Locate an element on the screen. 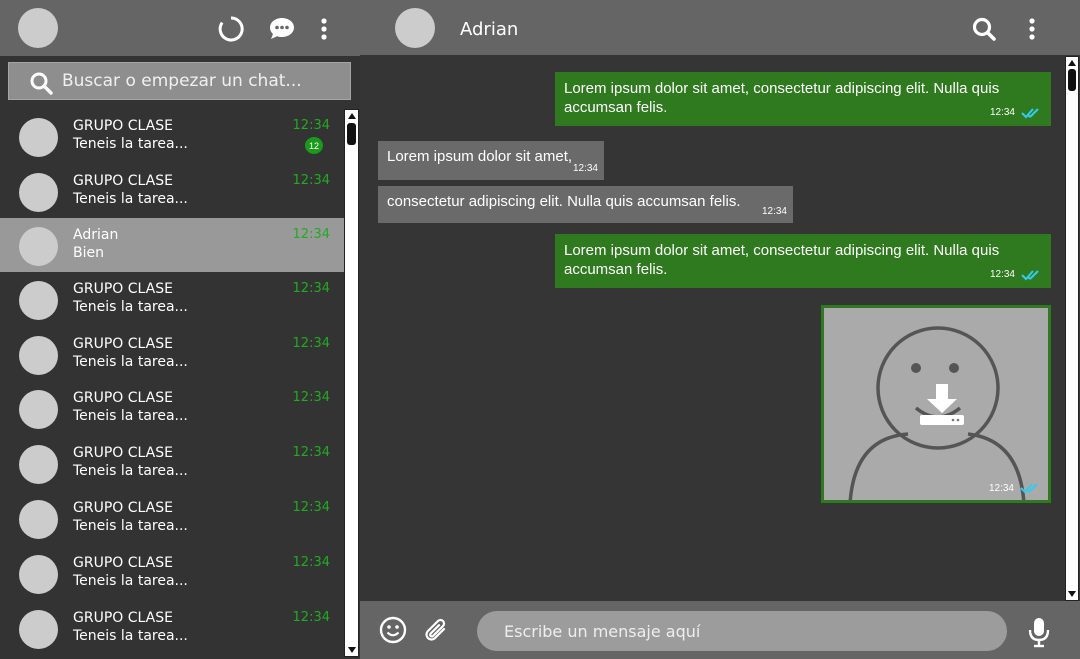 This screenshot has width=1080, height=659. search-box is located at coordinates (179, 81).